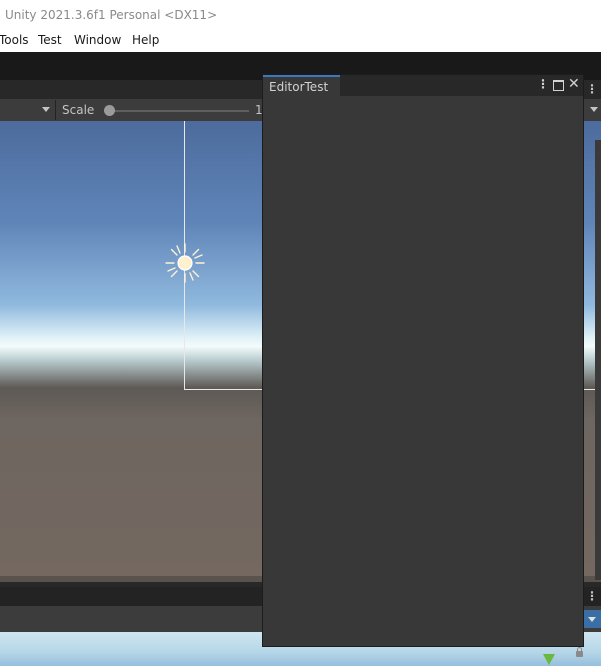 The width and height of the screenshot is (601, 666). I want to click on console-more-icon: ⋮, so click(592, 596).